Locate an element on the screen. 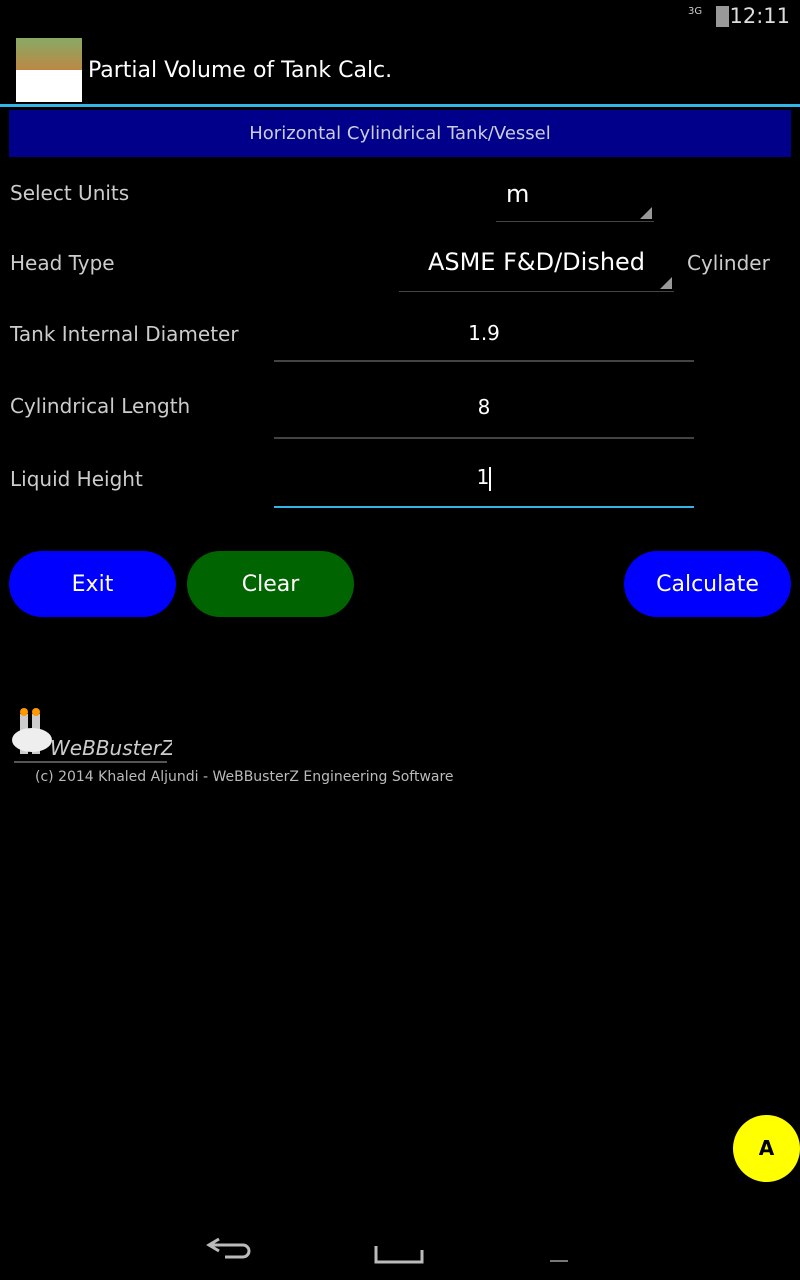  app-title: Partial Volume of Tank Calc. is located at coordinates (240, 70).